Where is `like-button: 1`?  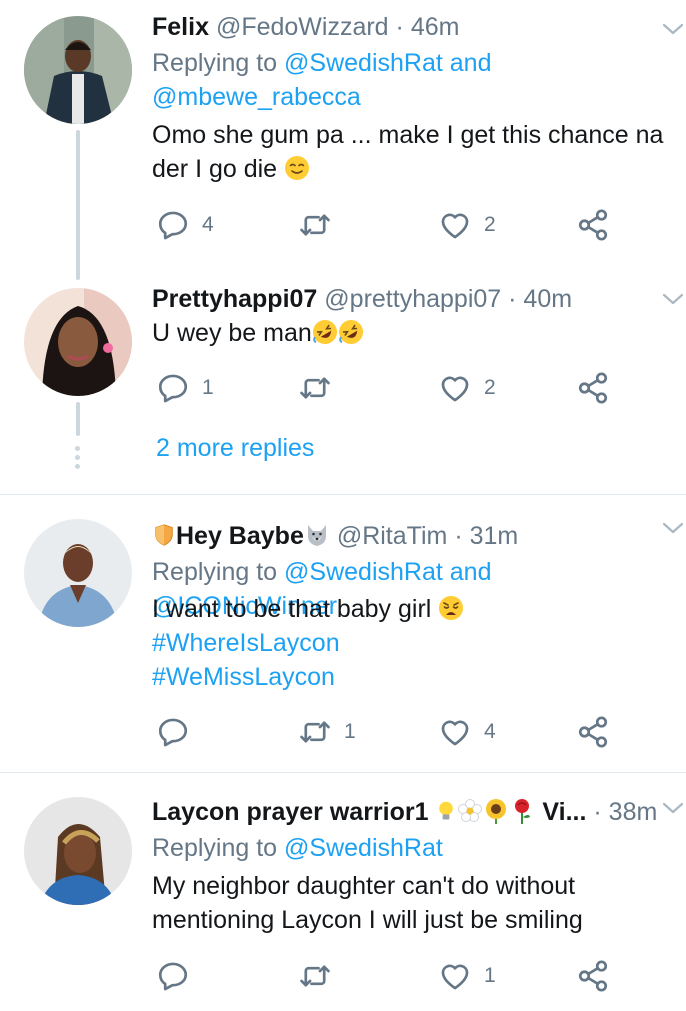 like-button: 1 is located at coordinates (467, 976).